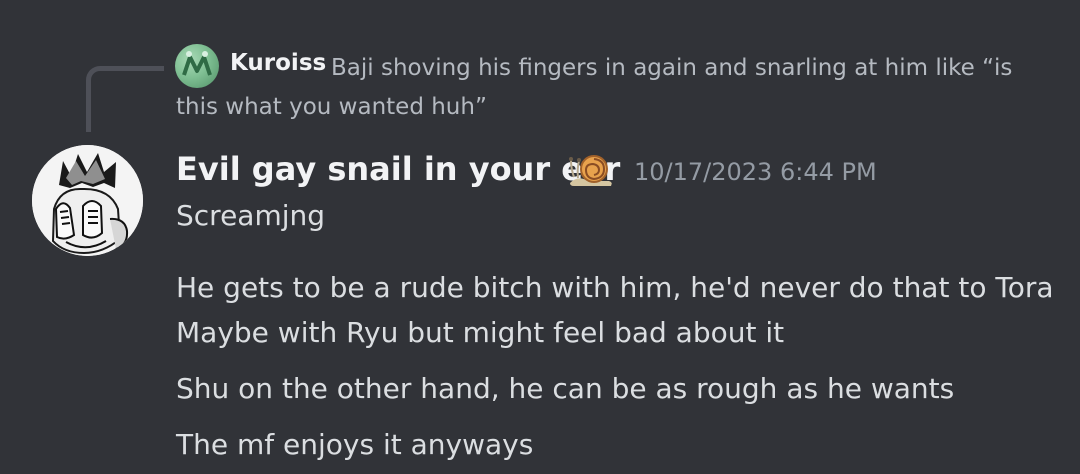 Image resolution: width=1080 pixels, height=474 pixels. I want to click on author-avatar, so click(87, 200).